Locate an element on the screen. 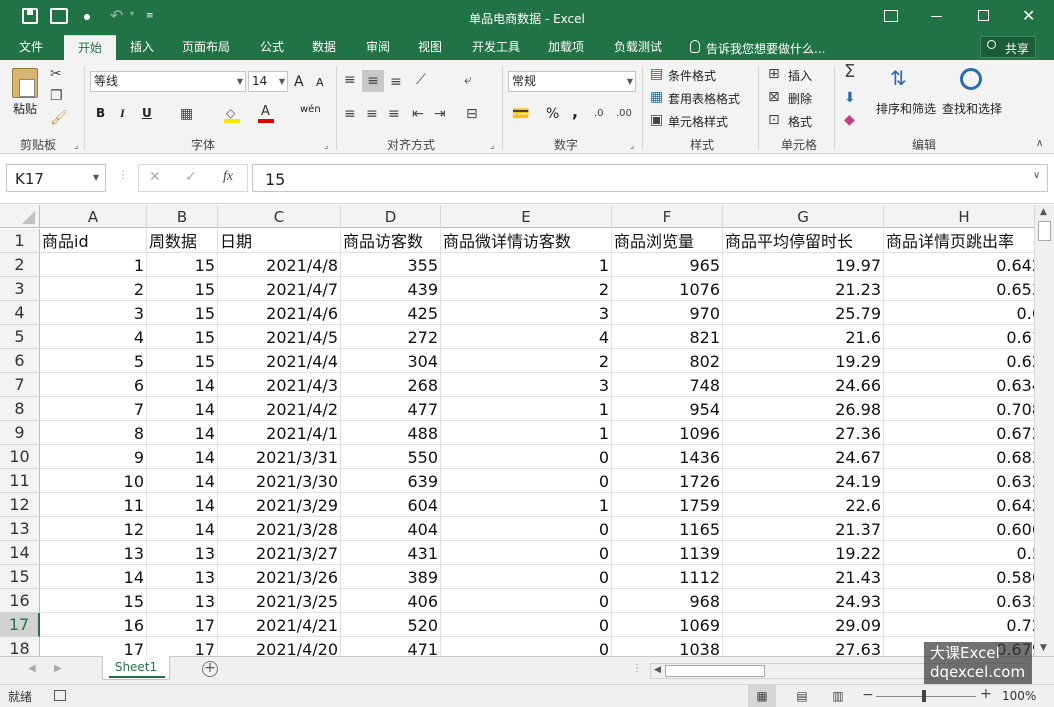 The height and width of the screenshot is (707, 1054). table-cell: 2021/4/21 is located at coordinates (279, 625).